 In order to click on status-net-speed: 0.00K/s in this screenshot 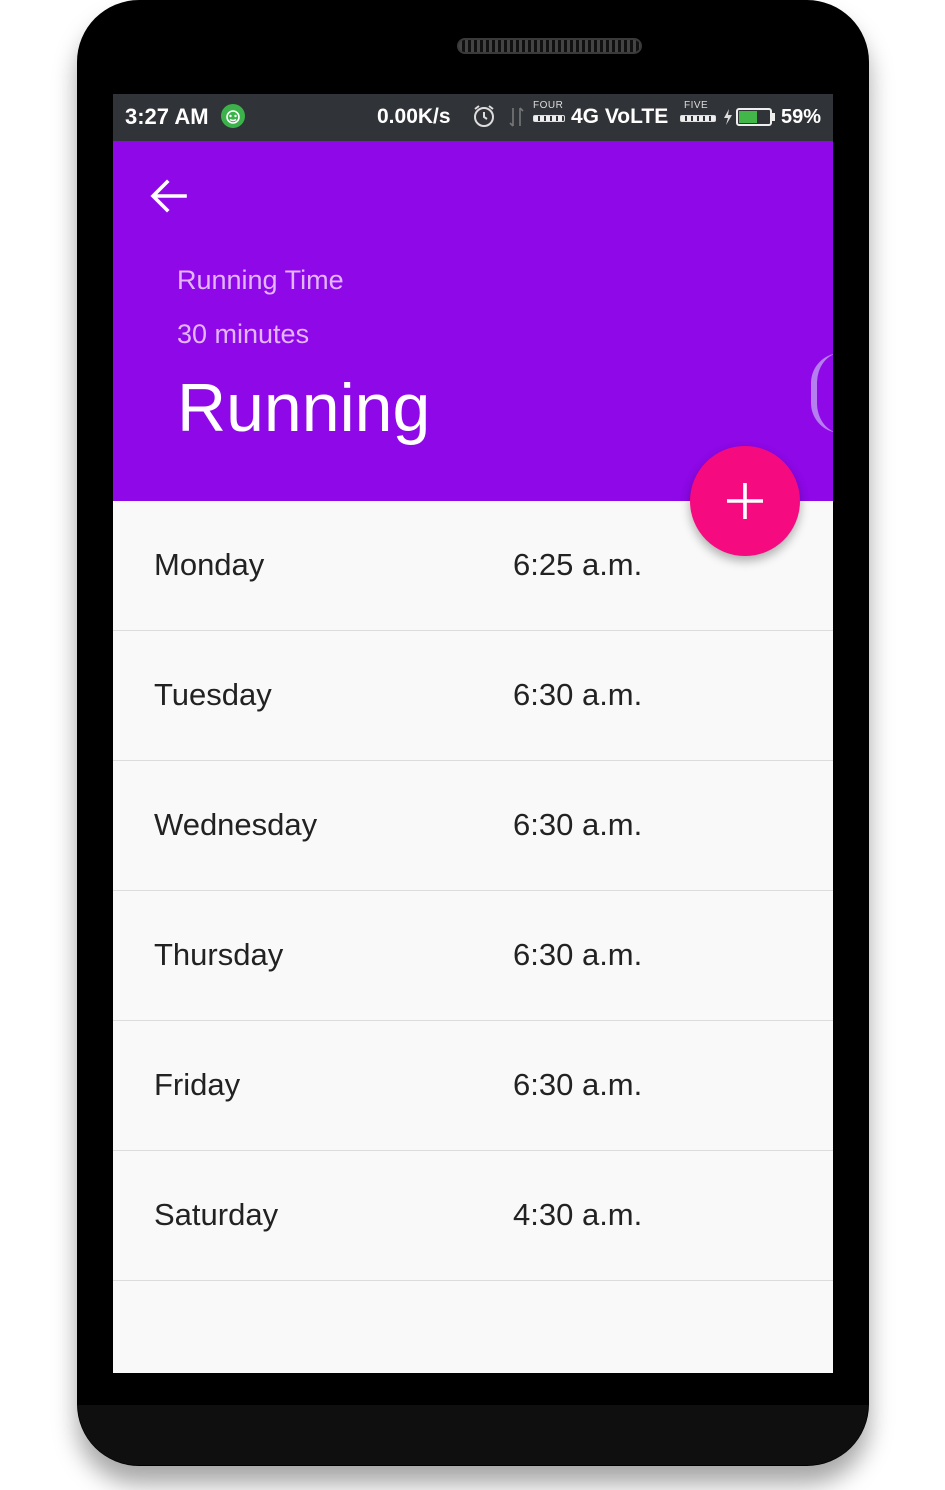, I will do `click(414, 116)`.